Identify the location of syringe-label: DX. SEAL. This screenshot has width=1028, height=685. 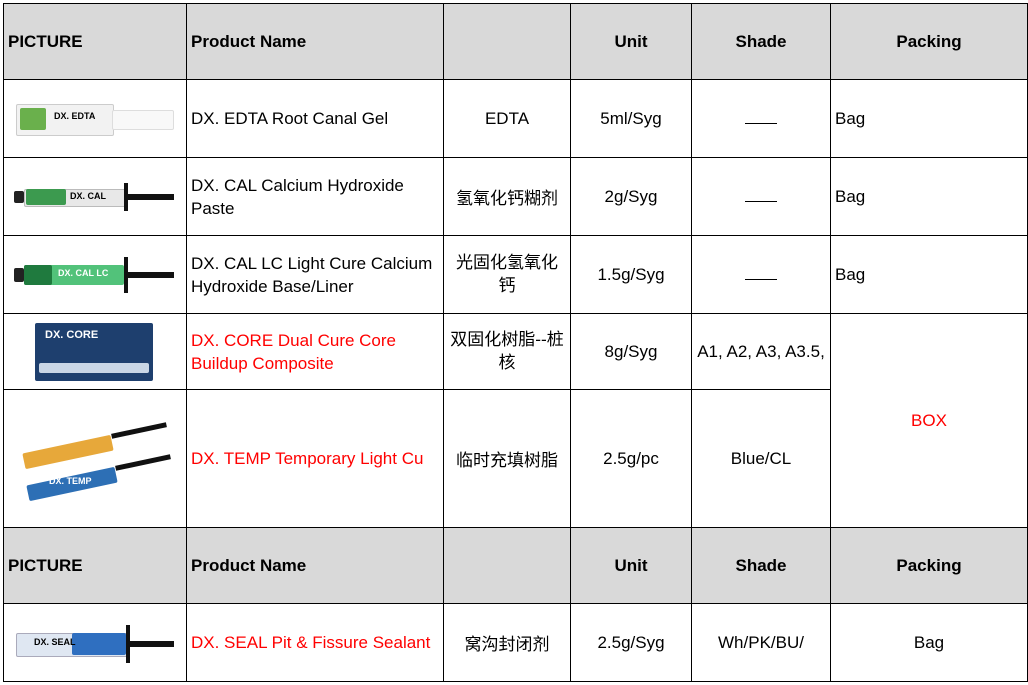
(55, 641).